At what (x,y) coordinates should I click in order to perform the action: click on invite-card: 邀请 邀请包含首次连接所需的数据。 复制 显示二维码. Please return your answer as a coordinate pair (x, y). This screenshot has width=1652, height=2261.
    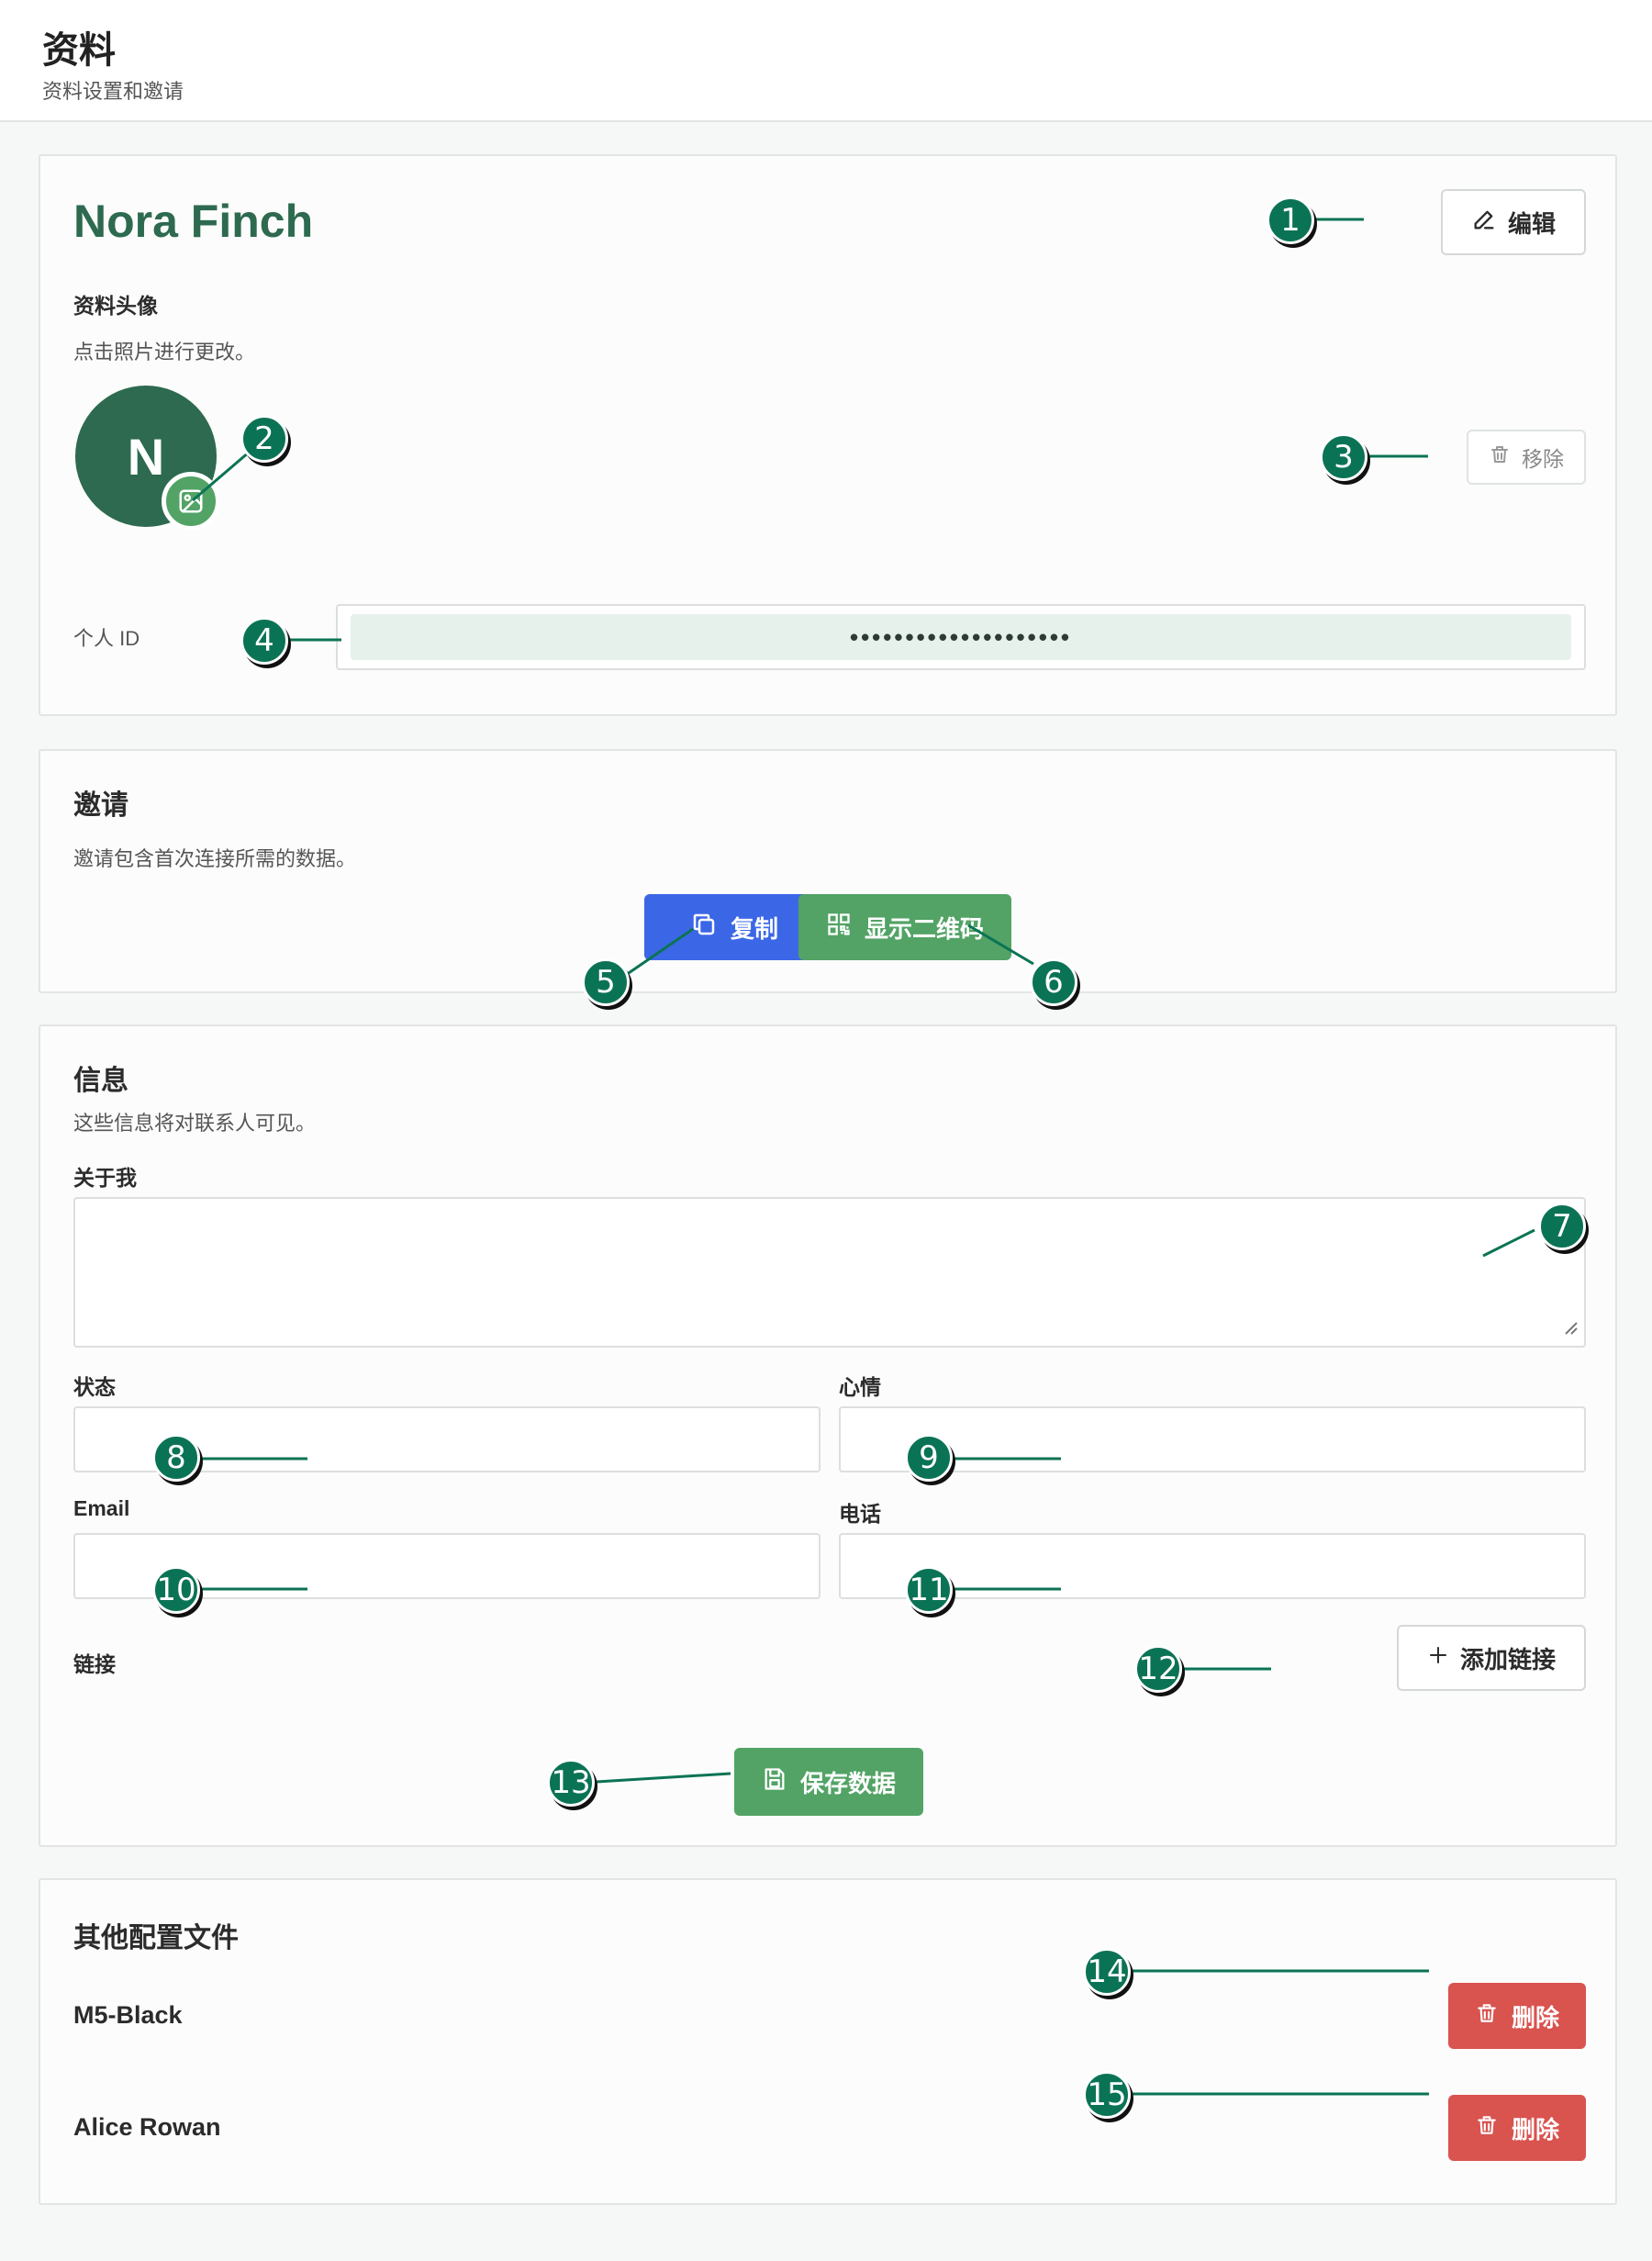
    Looking at the image, I should click on (828, 871).